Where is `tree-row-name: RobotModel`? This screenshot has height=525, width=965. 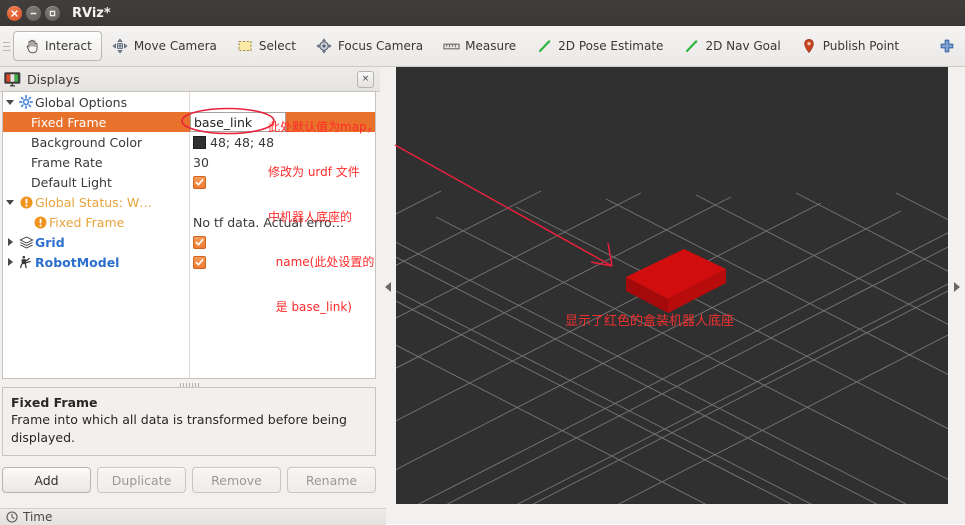
tree-row-name: RobotModel is located at coordinates (96, 262).